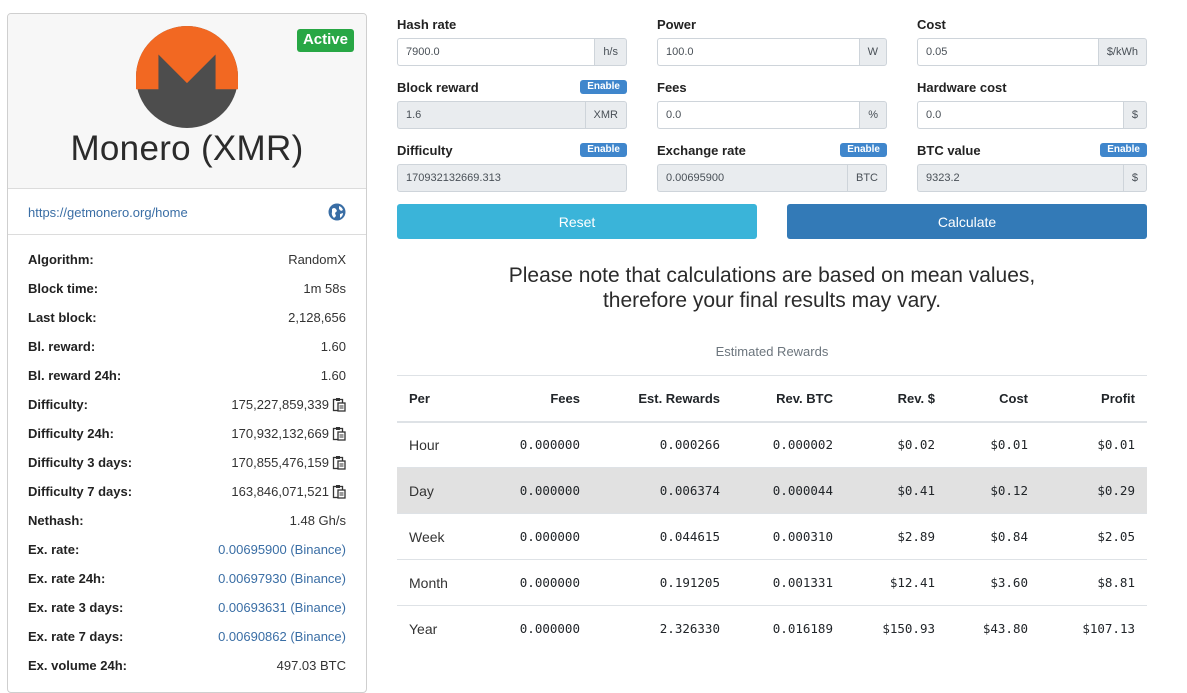 The height and width of the screenshot is (693, 1187). Describe the element at coordinates (1123, 150) in the screenshot. I see `btc-value-enable-button: Enable` at that location.